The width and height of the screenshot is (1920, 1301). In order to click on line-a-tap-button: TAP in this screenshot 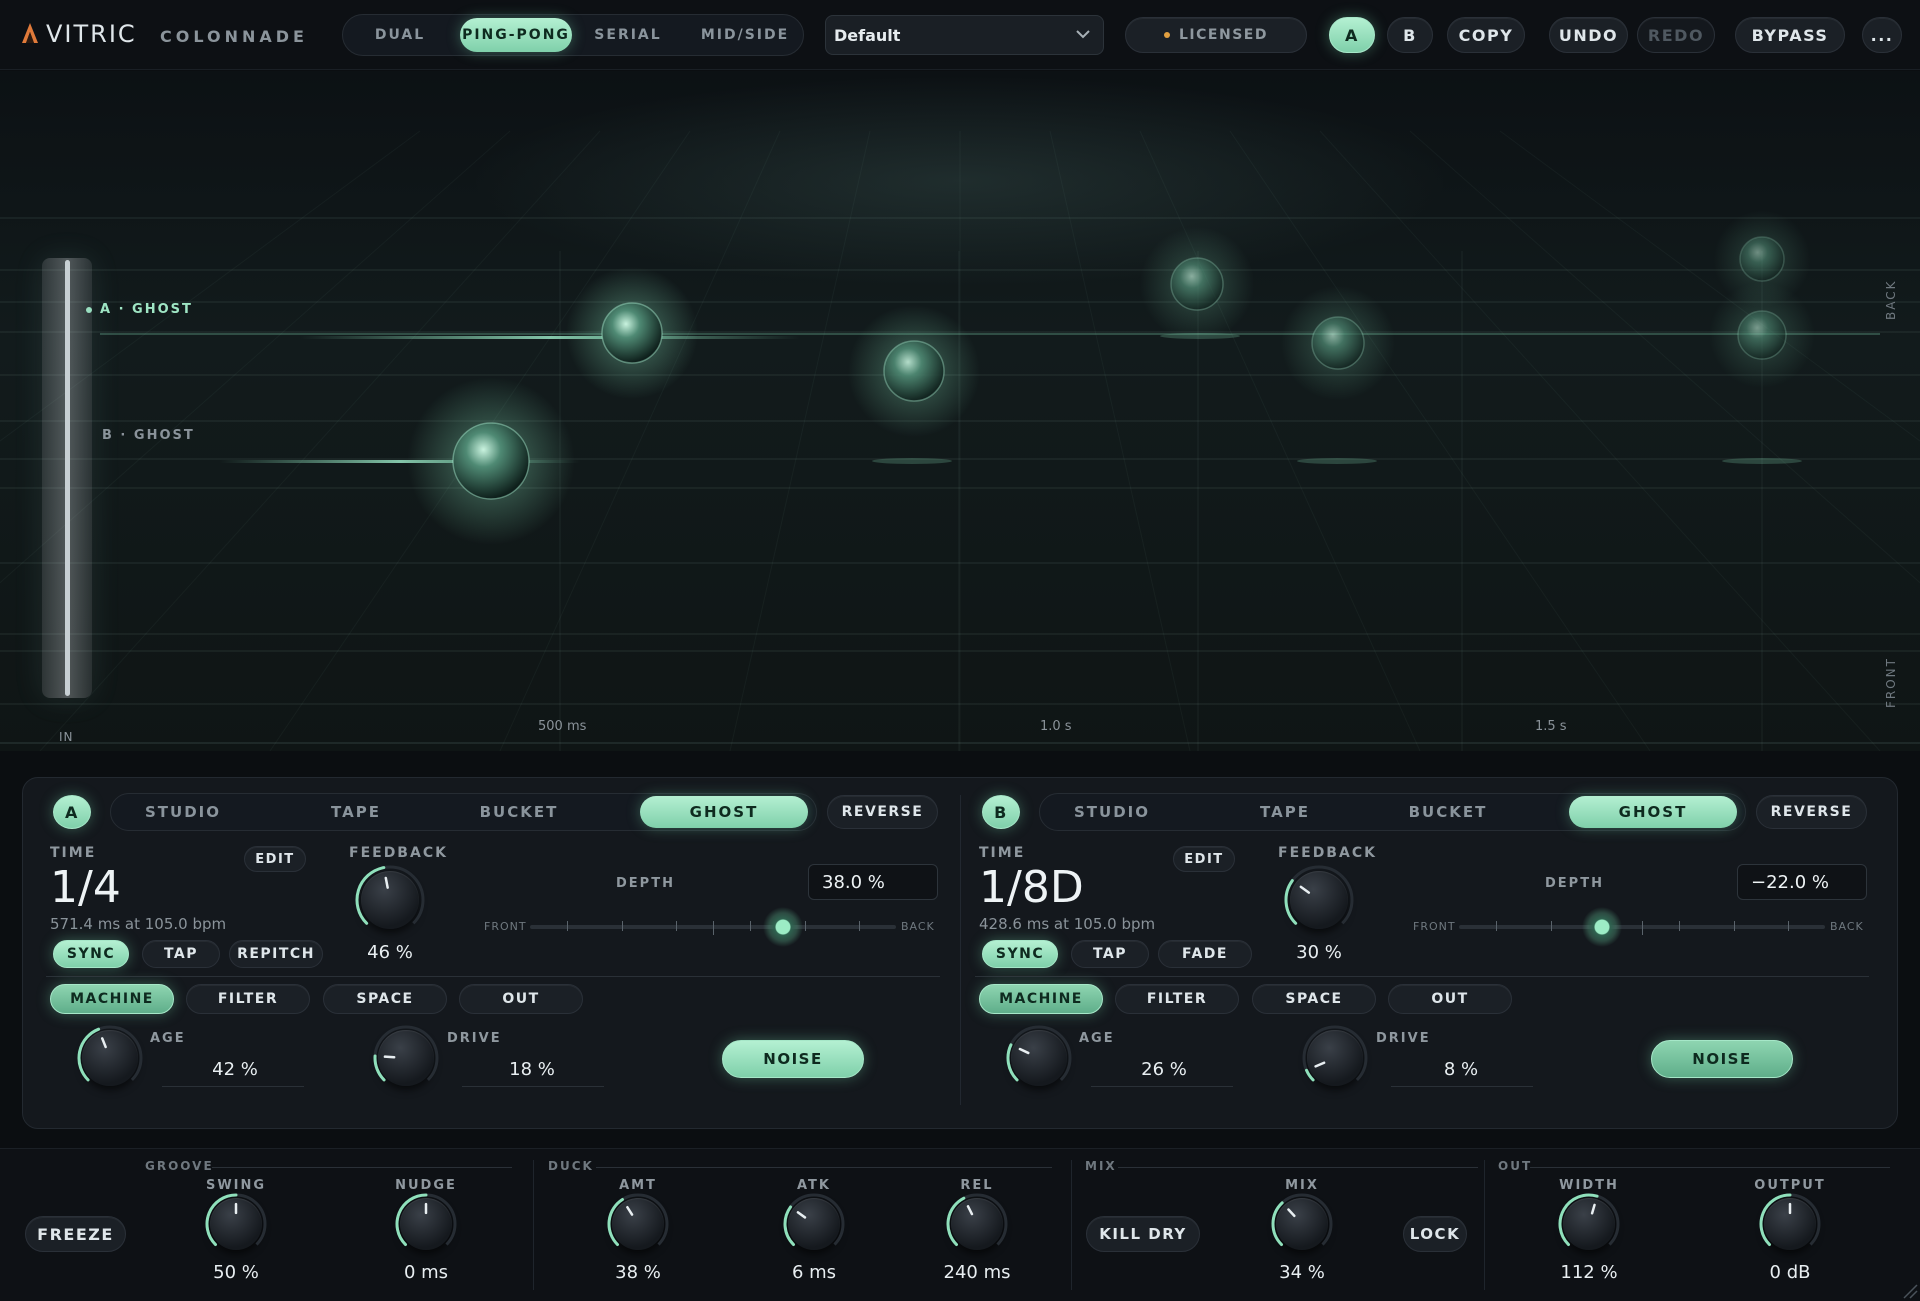, I will do `click(181, 954)`.